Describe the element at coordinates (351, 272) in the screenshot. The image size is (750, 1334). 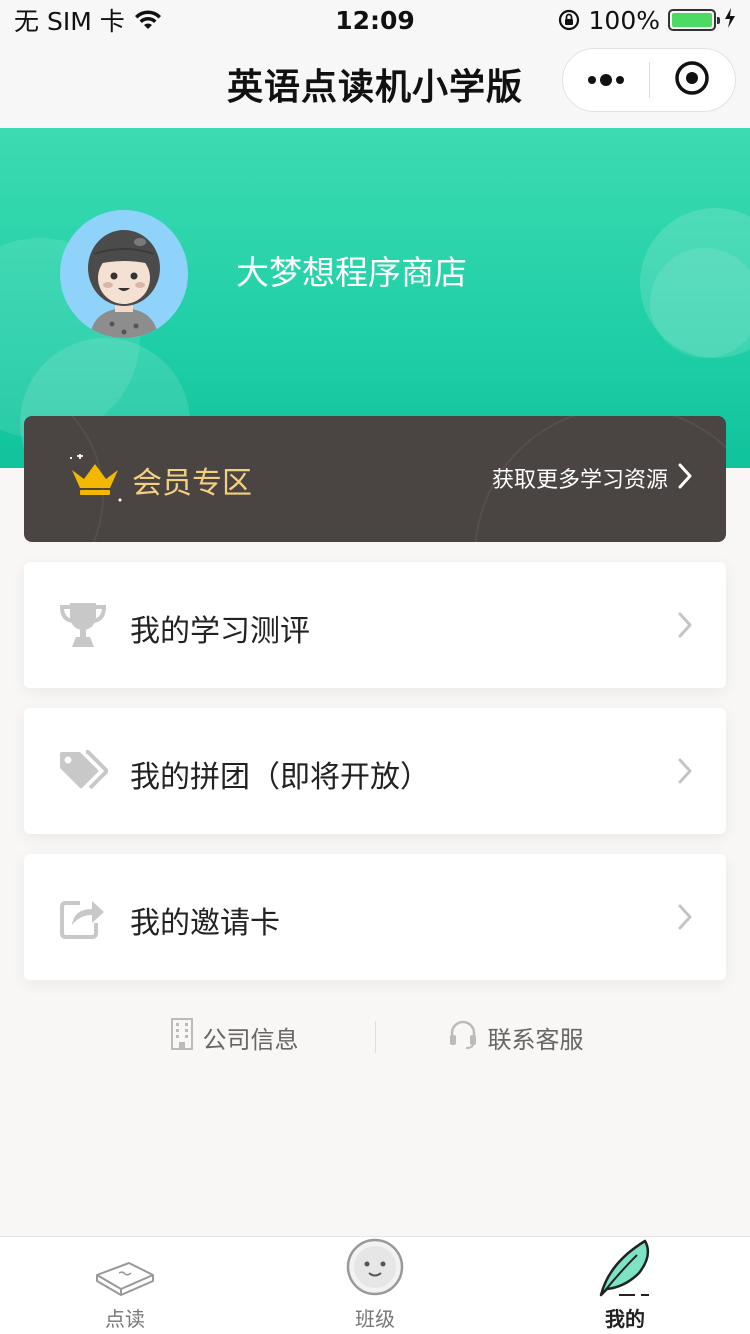
I see `username: 大梦想程序商店` at that location.